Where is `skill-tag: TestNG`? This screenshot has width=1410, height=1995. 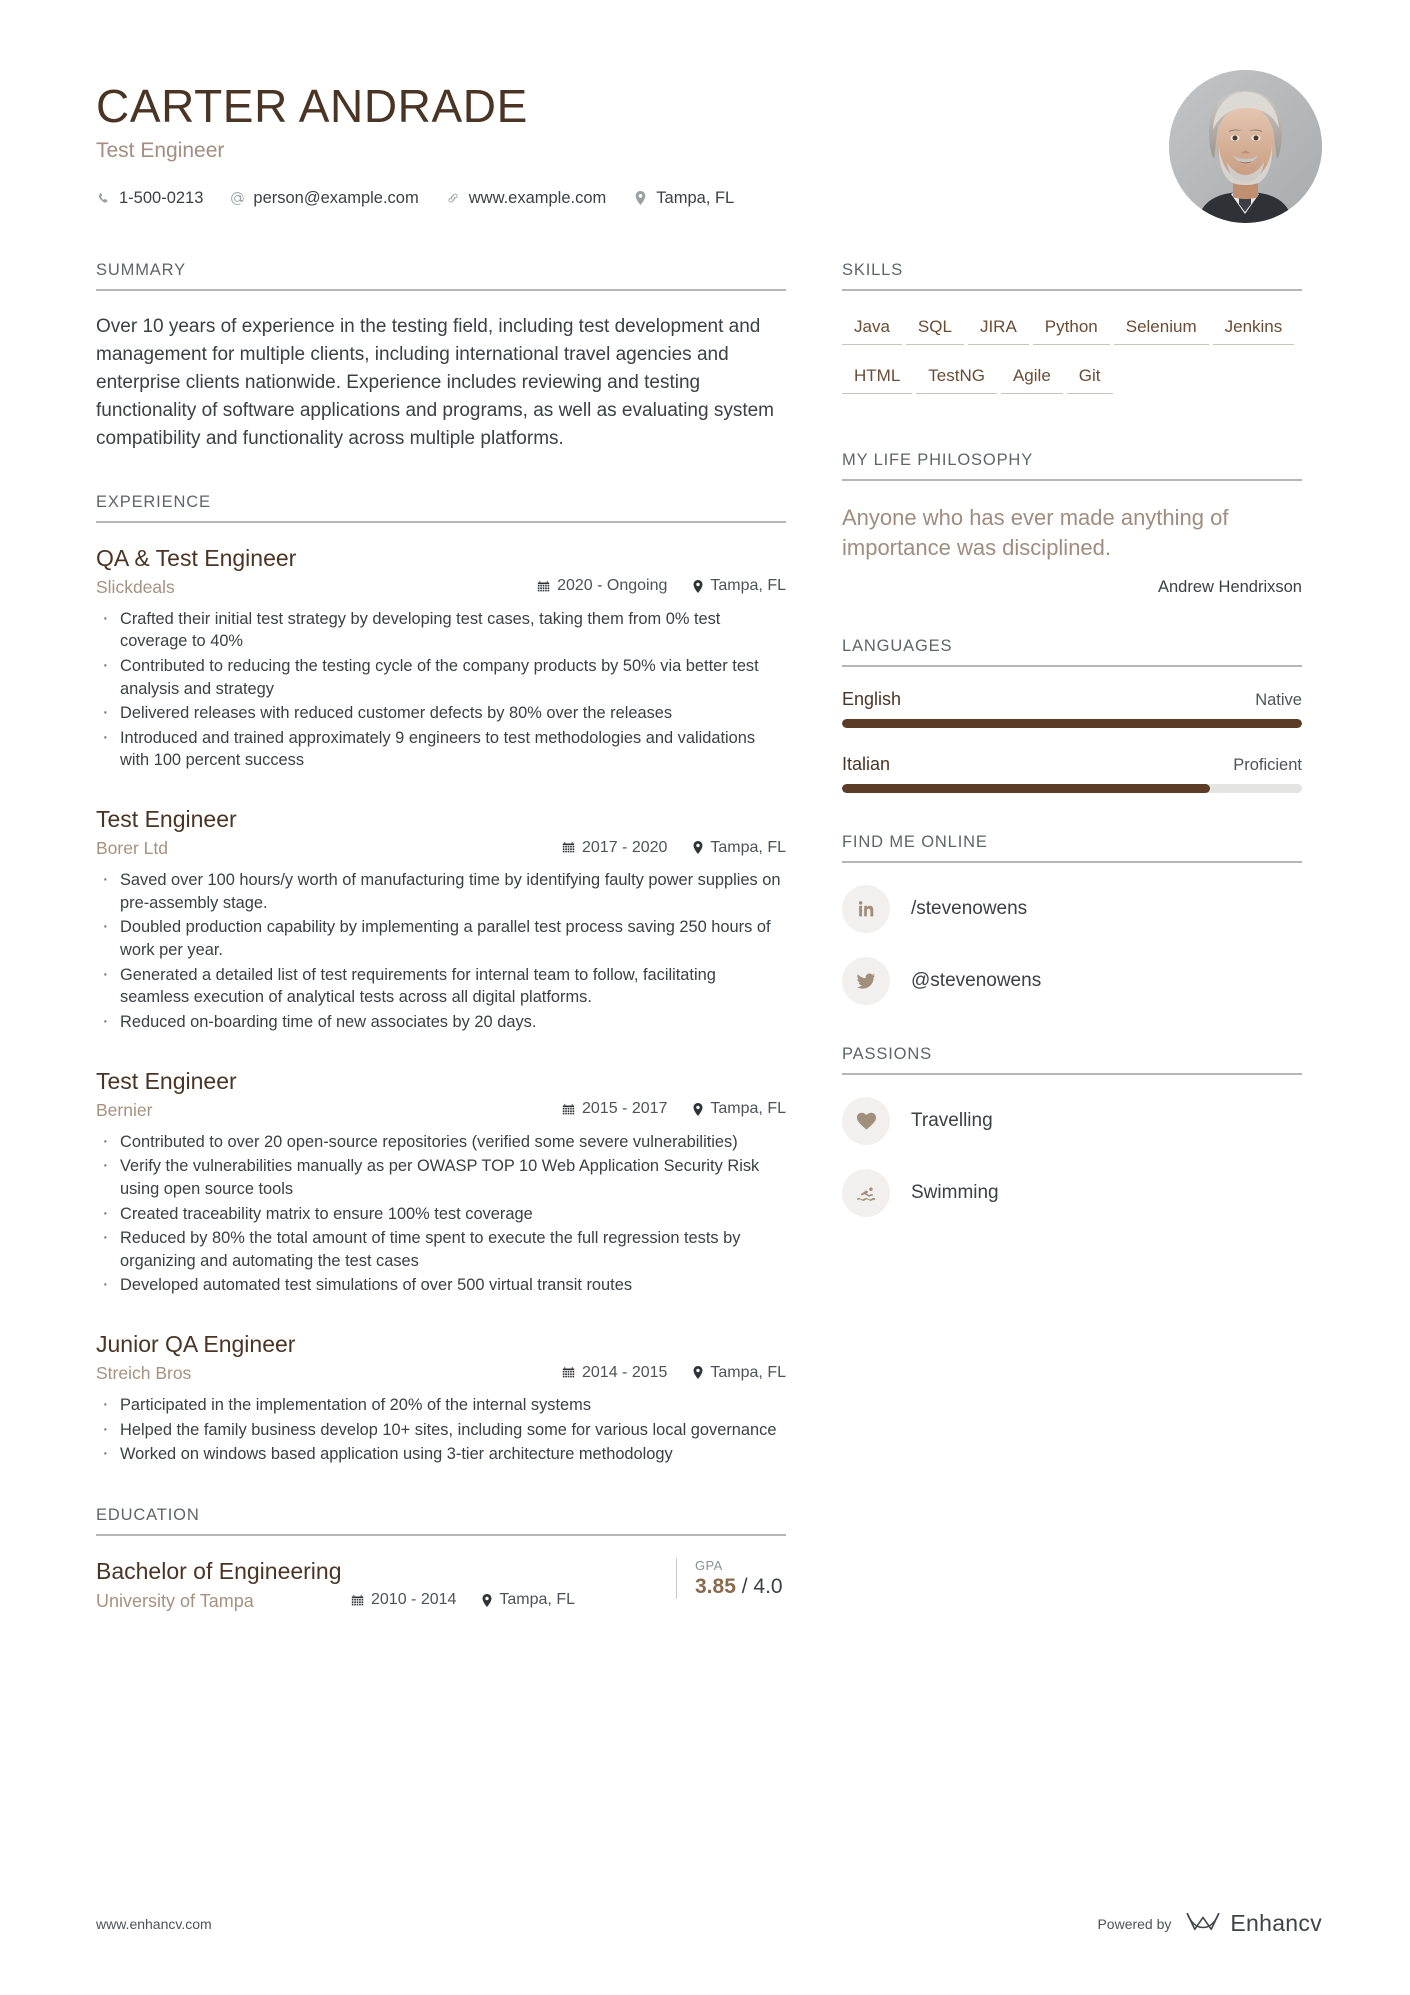 skill-tag: TestNG is located at coordinates (956, 378).